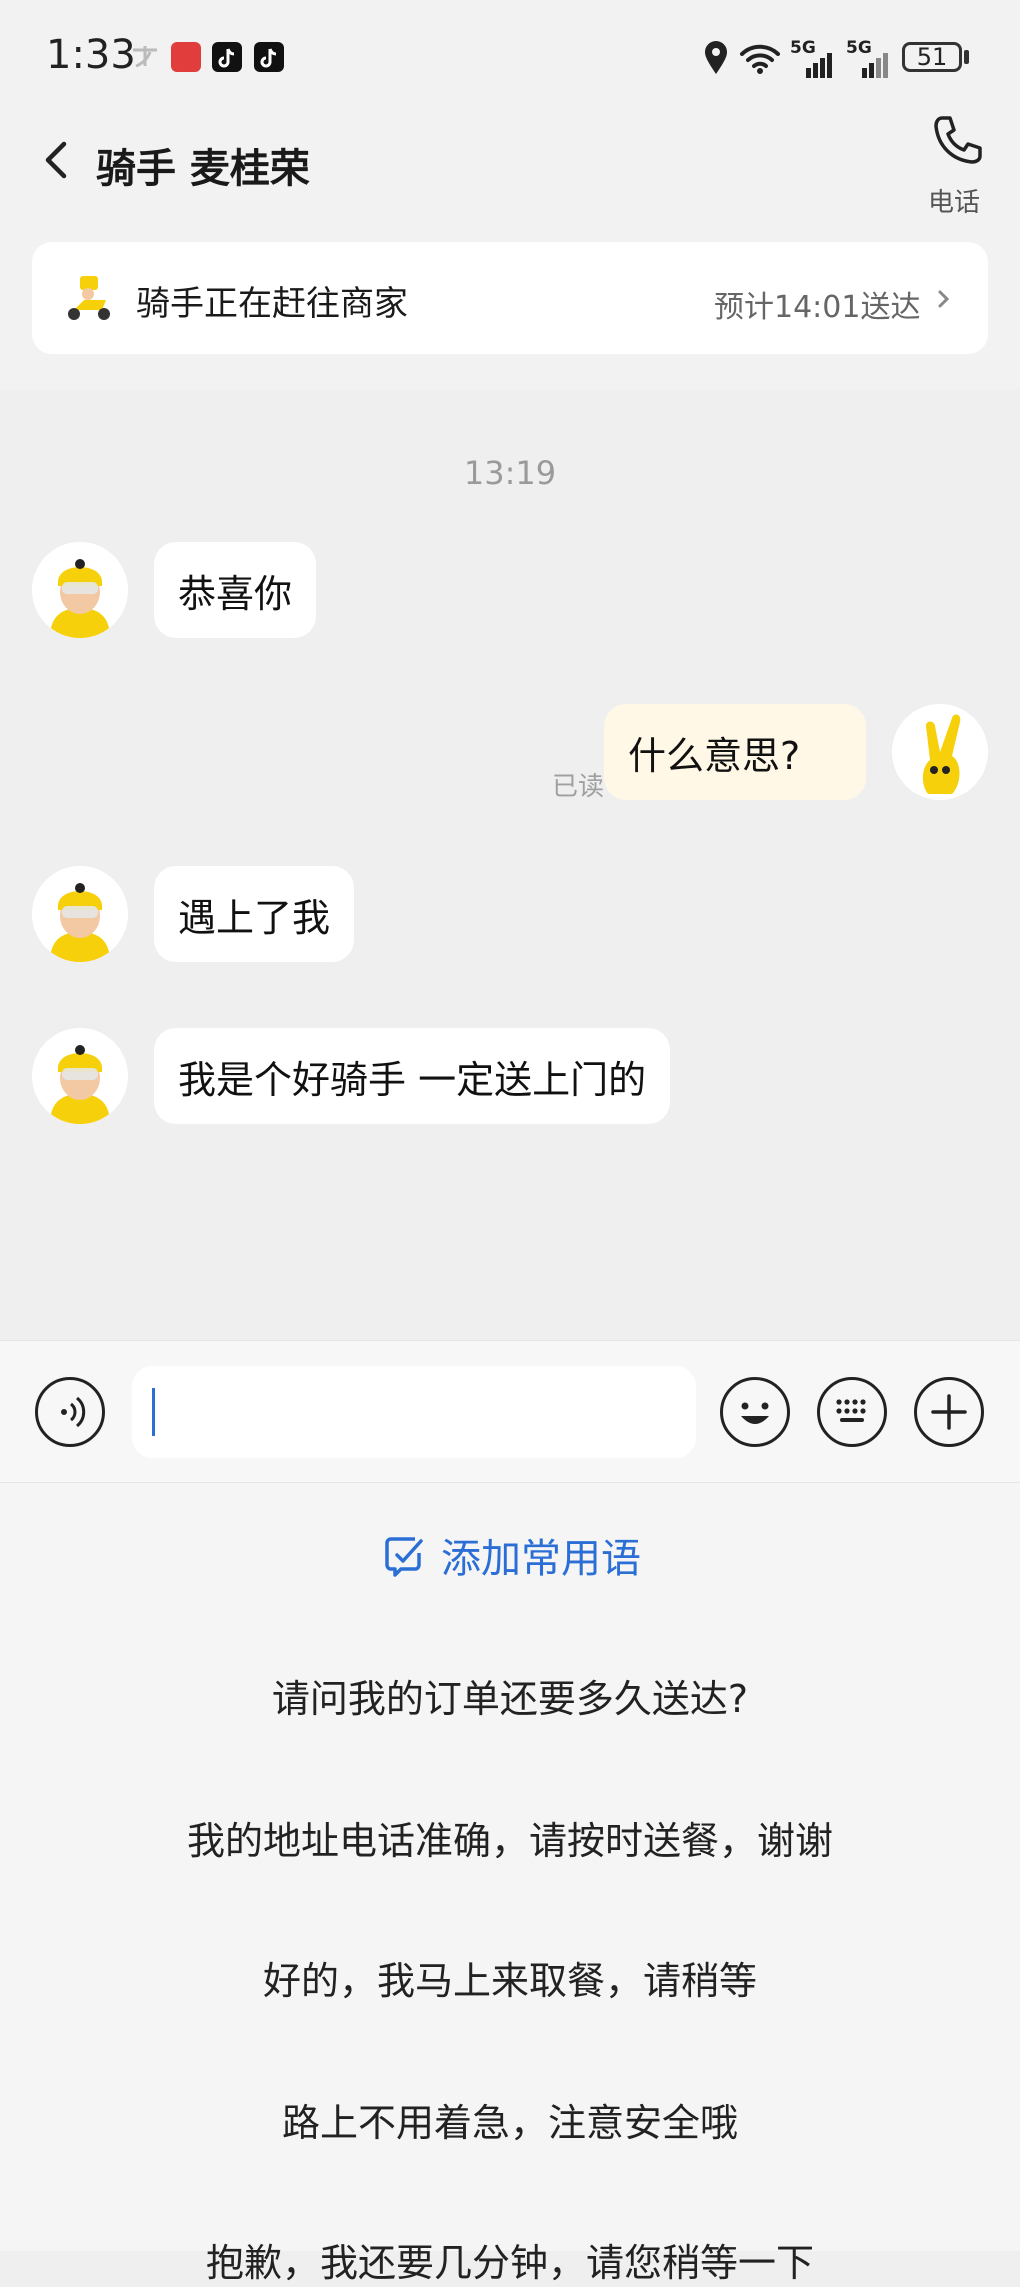  I want to click on back-arrow-icon, so click(56, 160).